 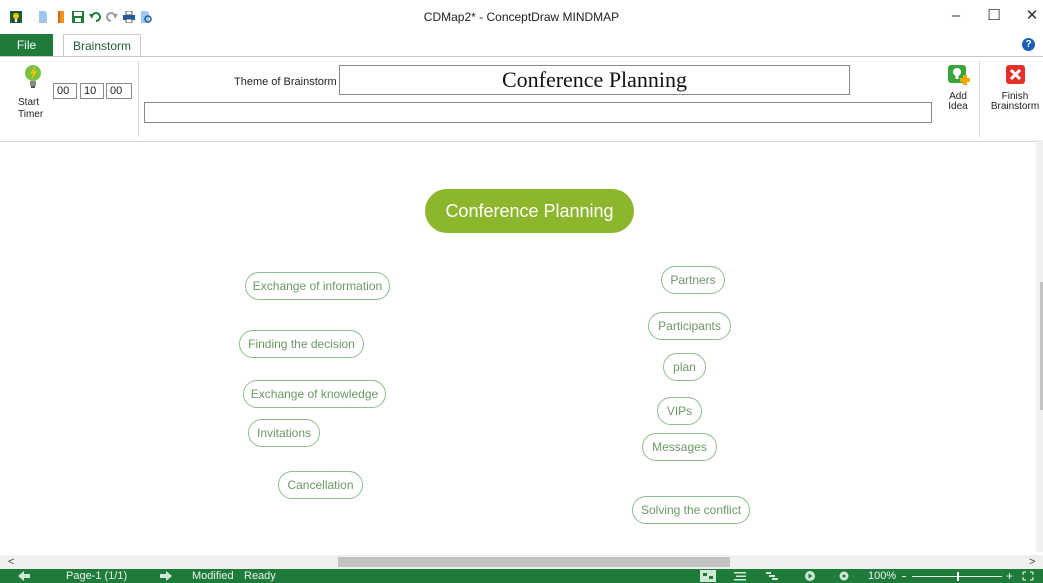 I want to click on idea-input, so click(x=538, y=112).